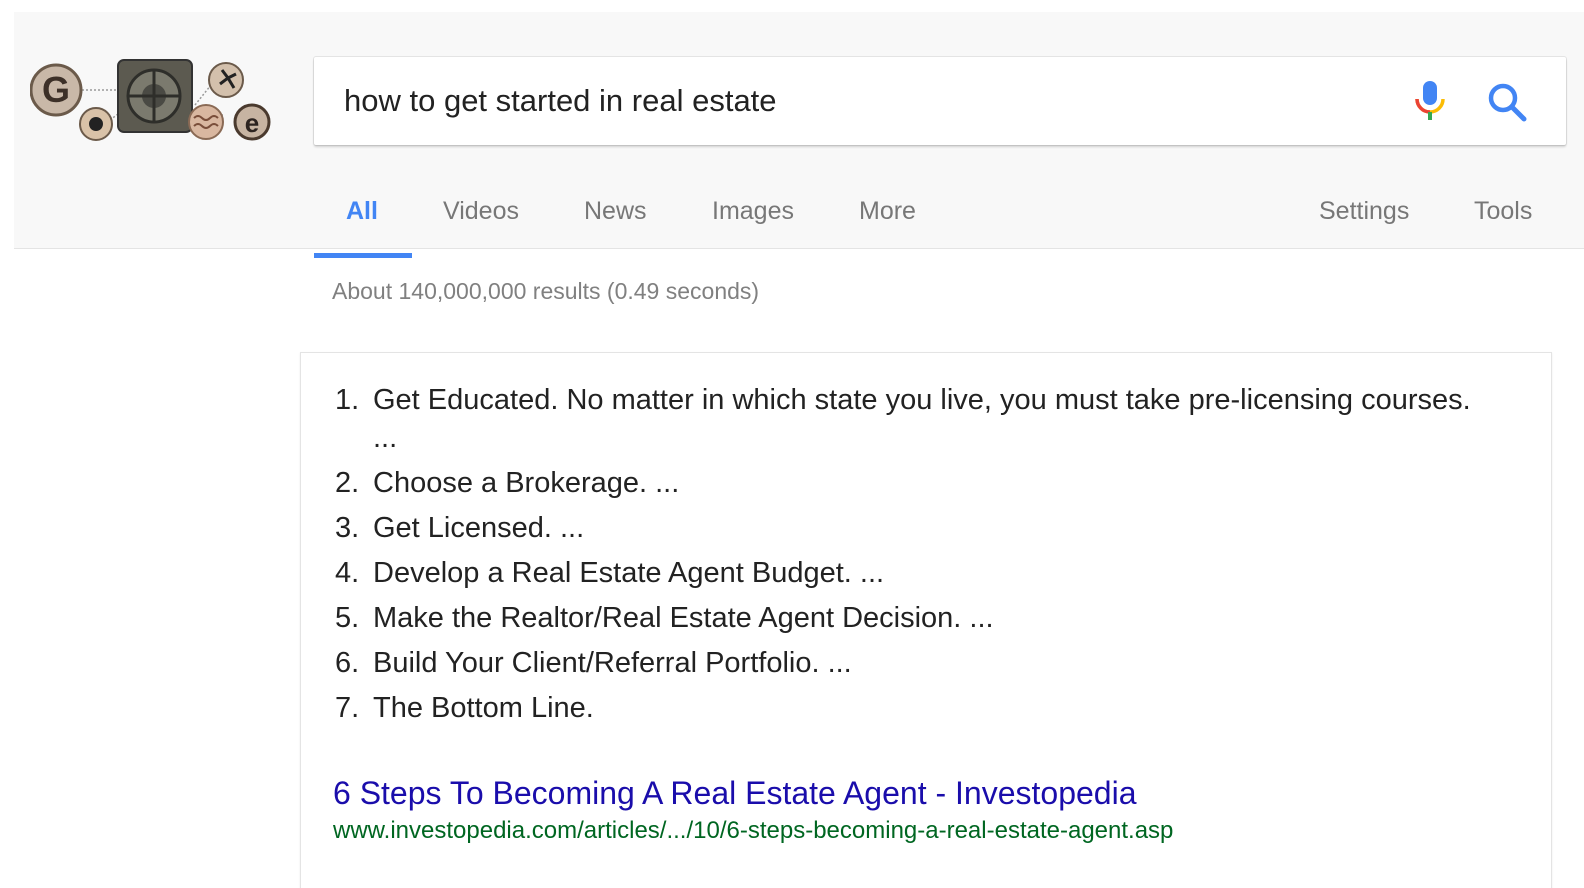 The image size is (1584, 888). Describe the element at coordinates (362, 211) in the screenshot. I see `tab-all: All` at that location.